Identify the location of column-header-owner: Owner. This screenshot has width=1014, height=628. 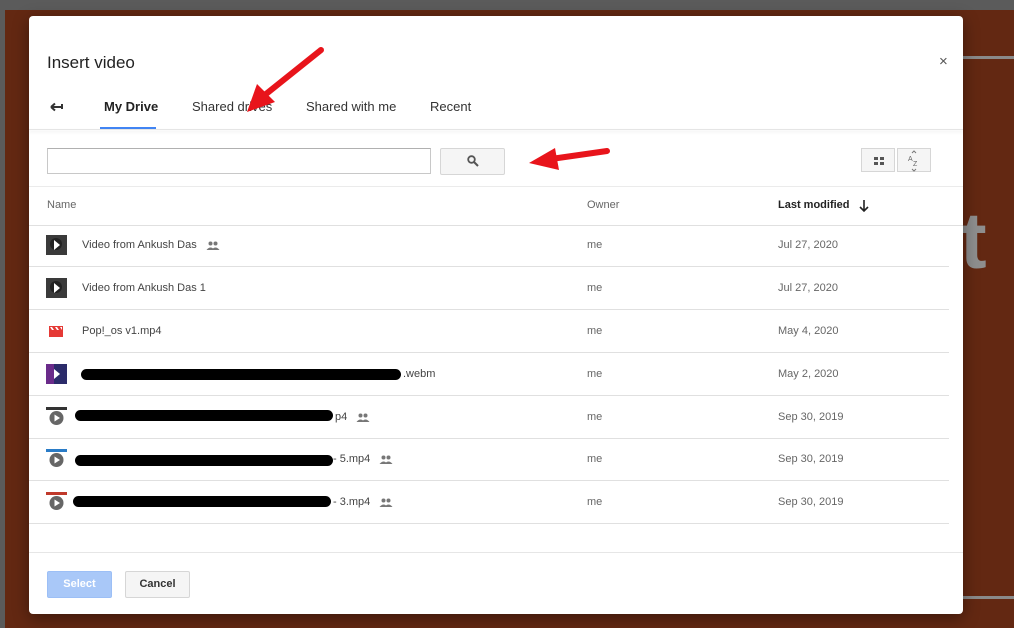
(603, 205).